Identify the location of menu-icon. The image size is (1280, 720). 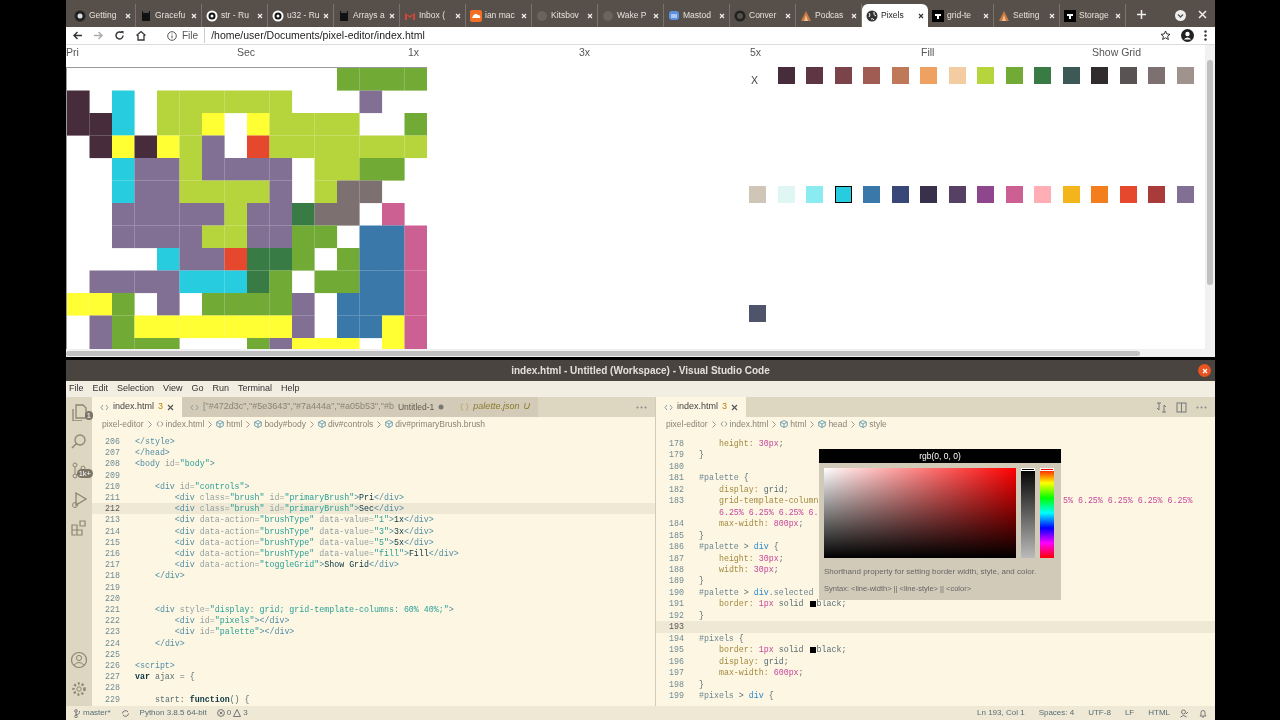
(1205, 35).